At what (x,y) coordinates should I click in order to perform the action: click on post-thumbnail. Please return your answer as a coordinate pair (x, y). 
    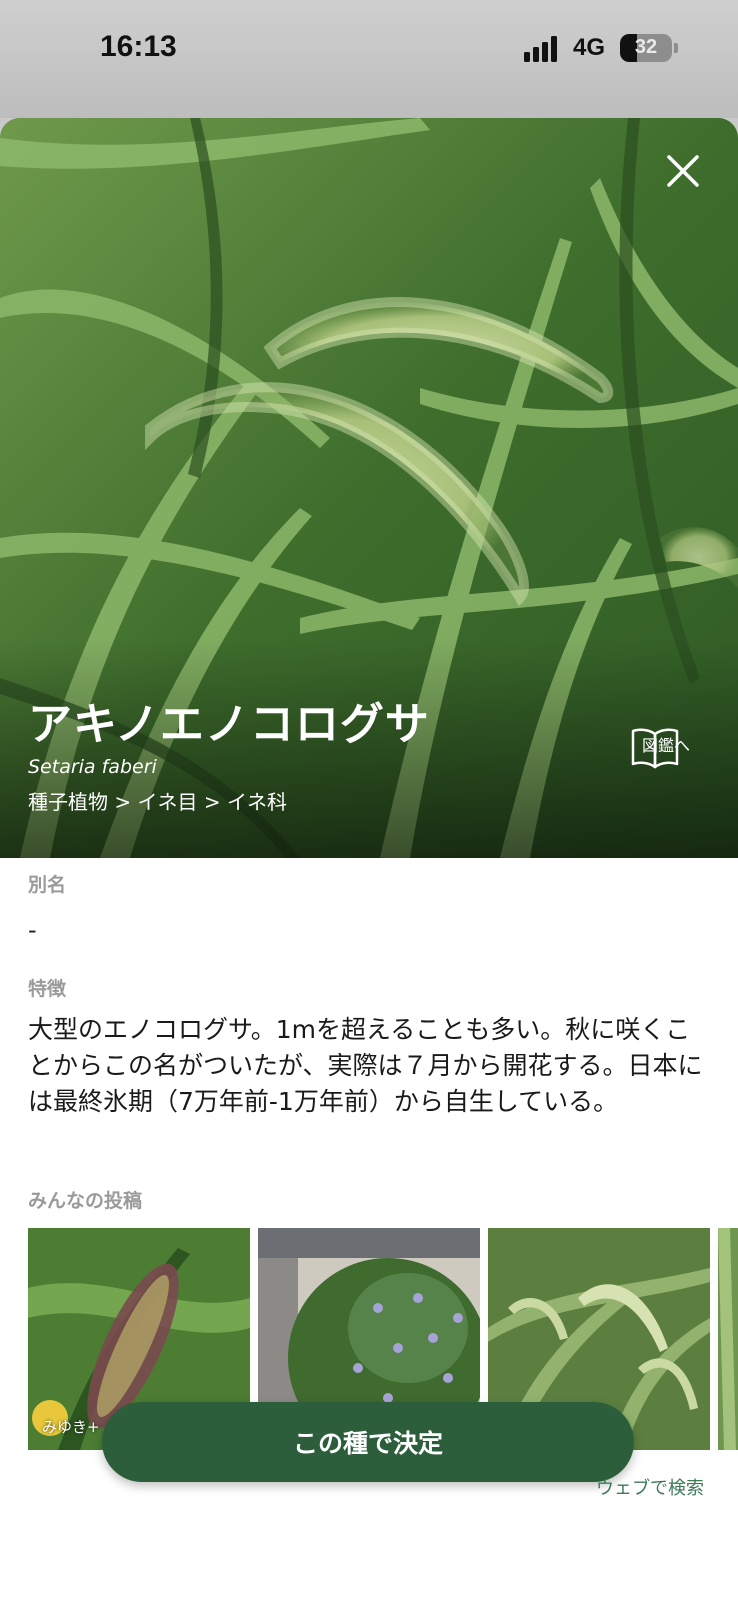
    Looking at the image, I should click on (728, 1339).